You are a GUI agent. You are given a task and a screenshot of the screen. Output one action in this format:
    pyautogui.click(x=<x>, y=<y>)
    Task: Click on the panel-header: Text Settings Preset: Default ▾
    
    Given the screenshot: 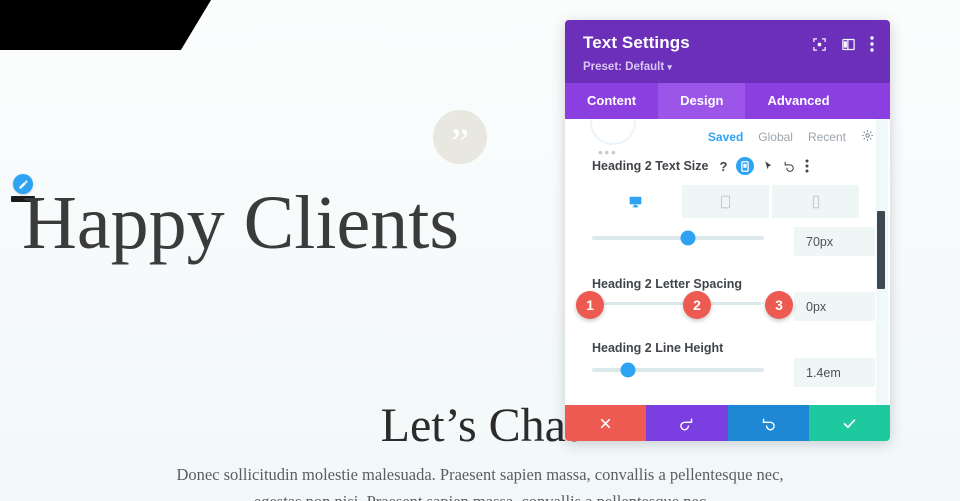 What is the action you would take?
    pyautogui.click(x=727, y=51)
    